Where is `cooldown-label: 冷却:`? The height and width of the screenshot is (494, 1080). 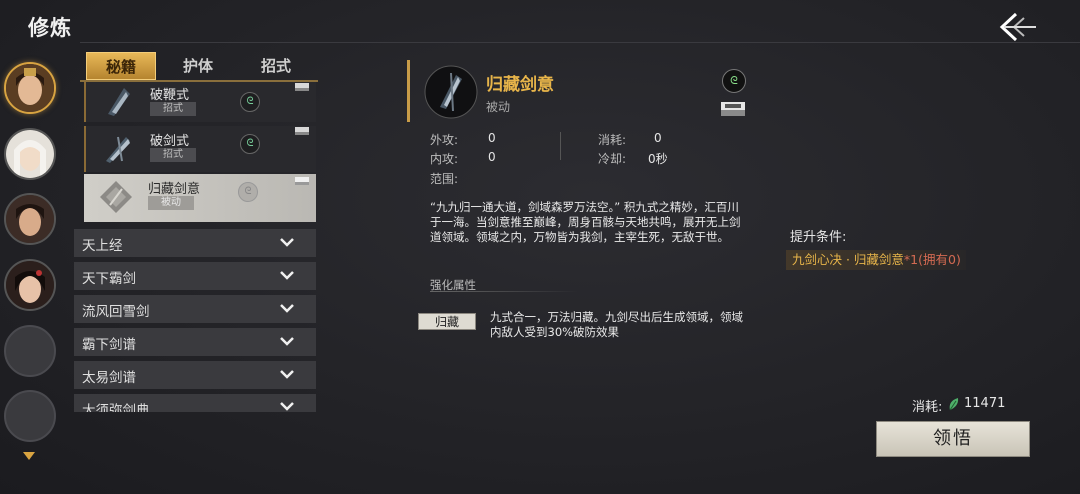
cooldown-label: 冷却: is located at coordinates (612, 159).